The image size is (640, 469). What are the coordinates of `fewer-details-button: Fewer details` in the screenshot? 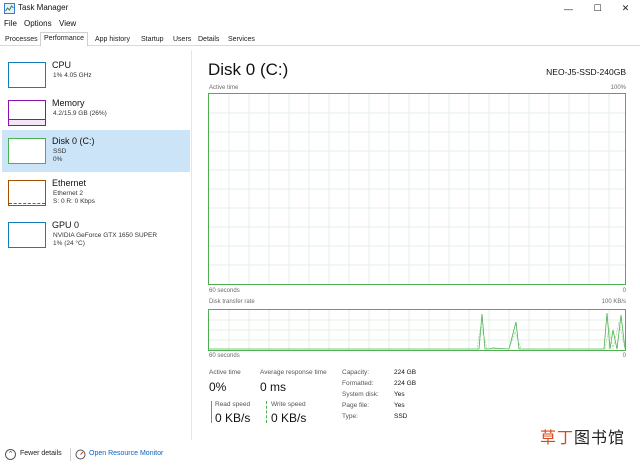 It's located at (41, 453).